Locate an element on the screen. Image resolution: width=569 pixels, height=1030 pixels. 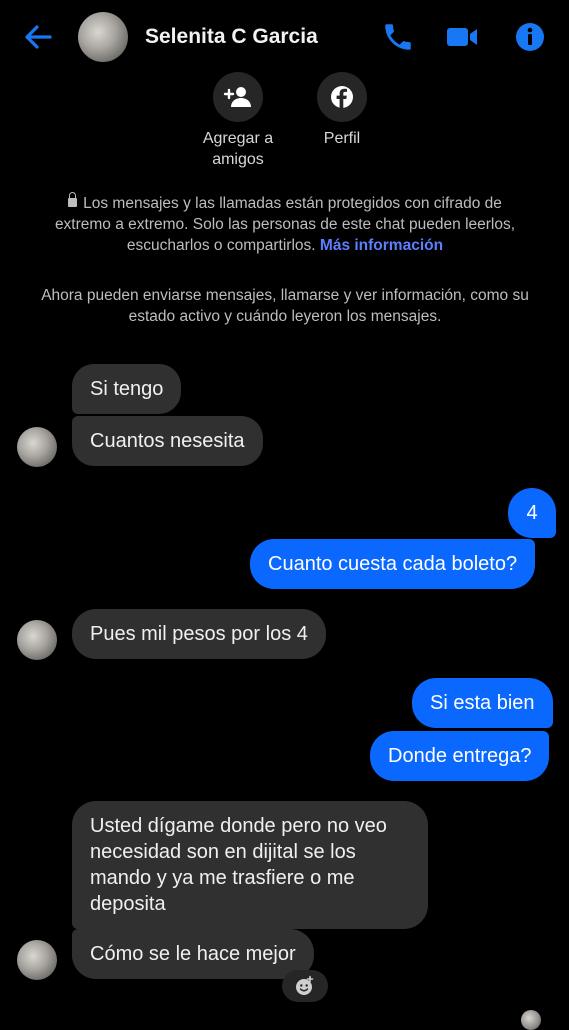
read-receipt-avatar is located at coordinates (531, 1020).